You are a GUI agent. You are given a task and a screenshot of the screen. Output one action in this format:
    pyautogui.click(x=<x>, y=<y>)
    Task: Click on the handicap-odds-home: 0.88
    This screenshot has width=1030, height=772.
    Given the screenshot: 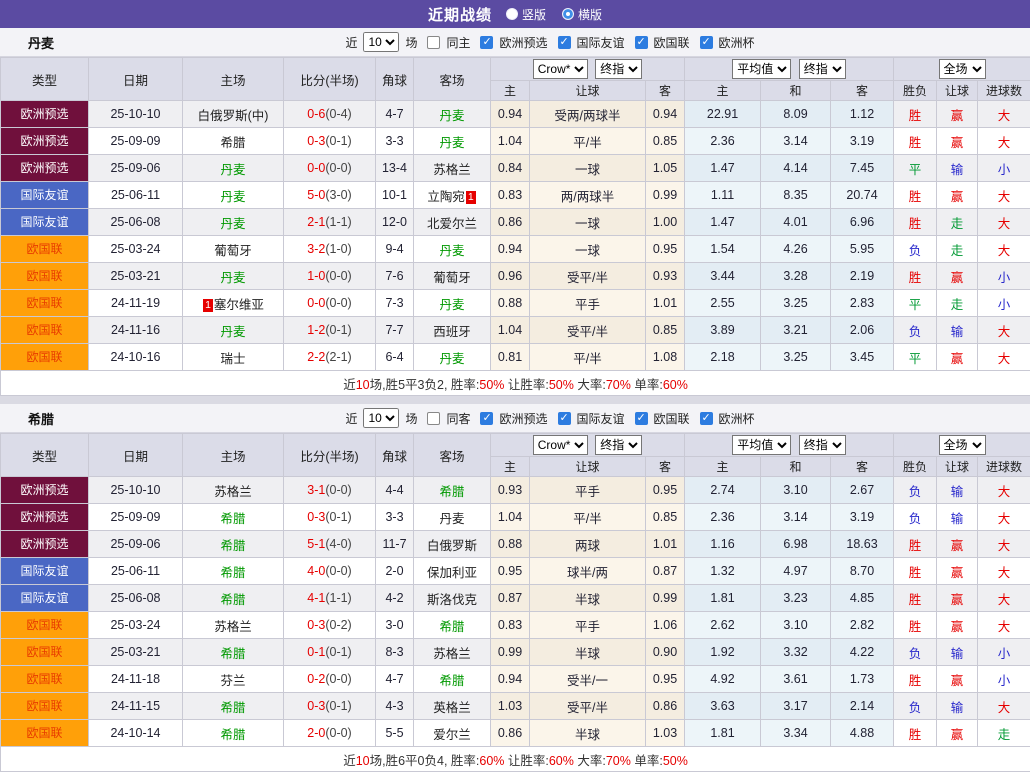 What is the action you would take?
    pyautogui.click(x=510, y=303)
    